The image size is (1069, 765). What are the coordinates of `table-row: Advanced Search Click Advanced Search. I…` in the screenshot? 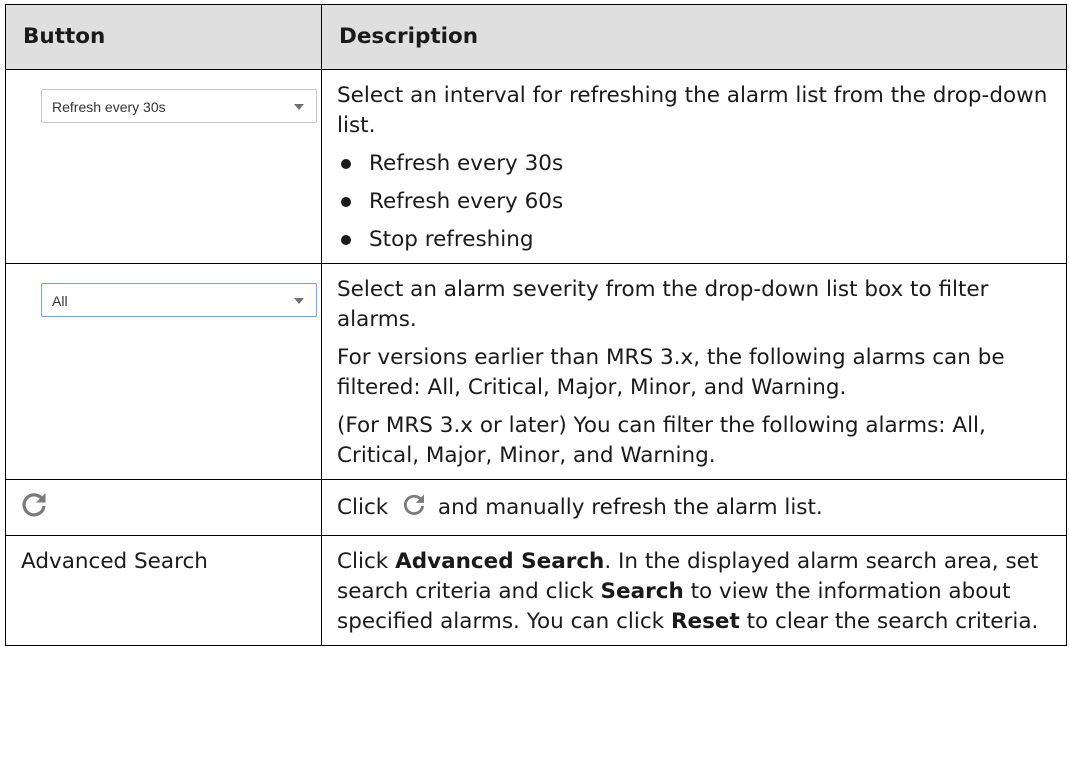 It's located at (536, 590).